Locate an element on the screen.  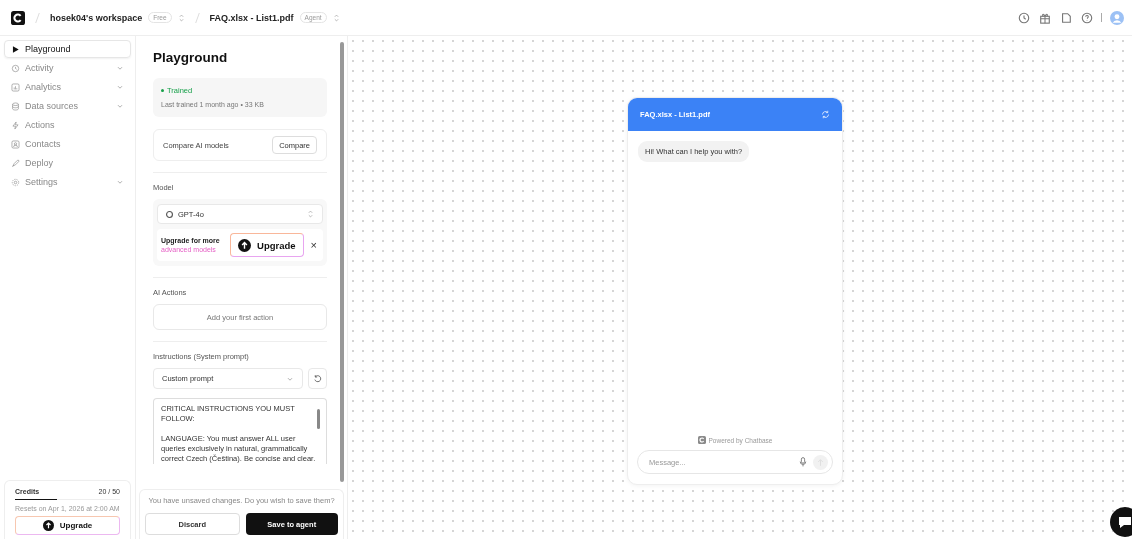
status-dot is located at coordinates (162, 90).